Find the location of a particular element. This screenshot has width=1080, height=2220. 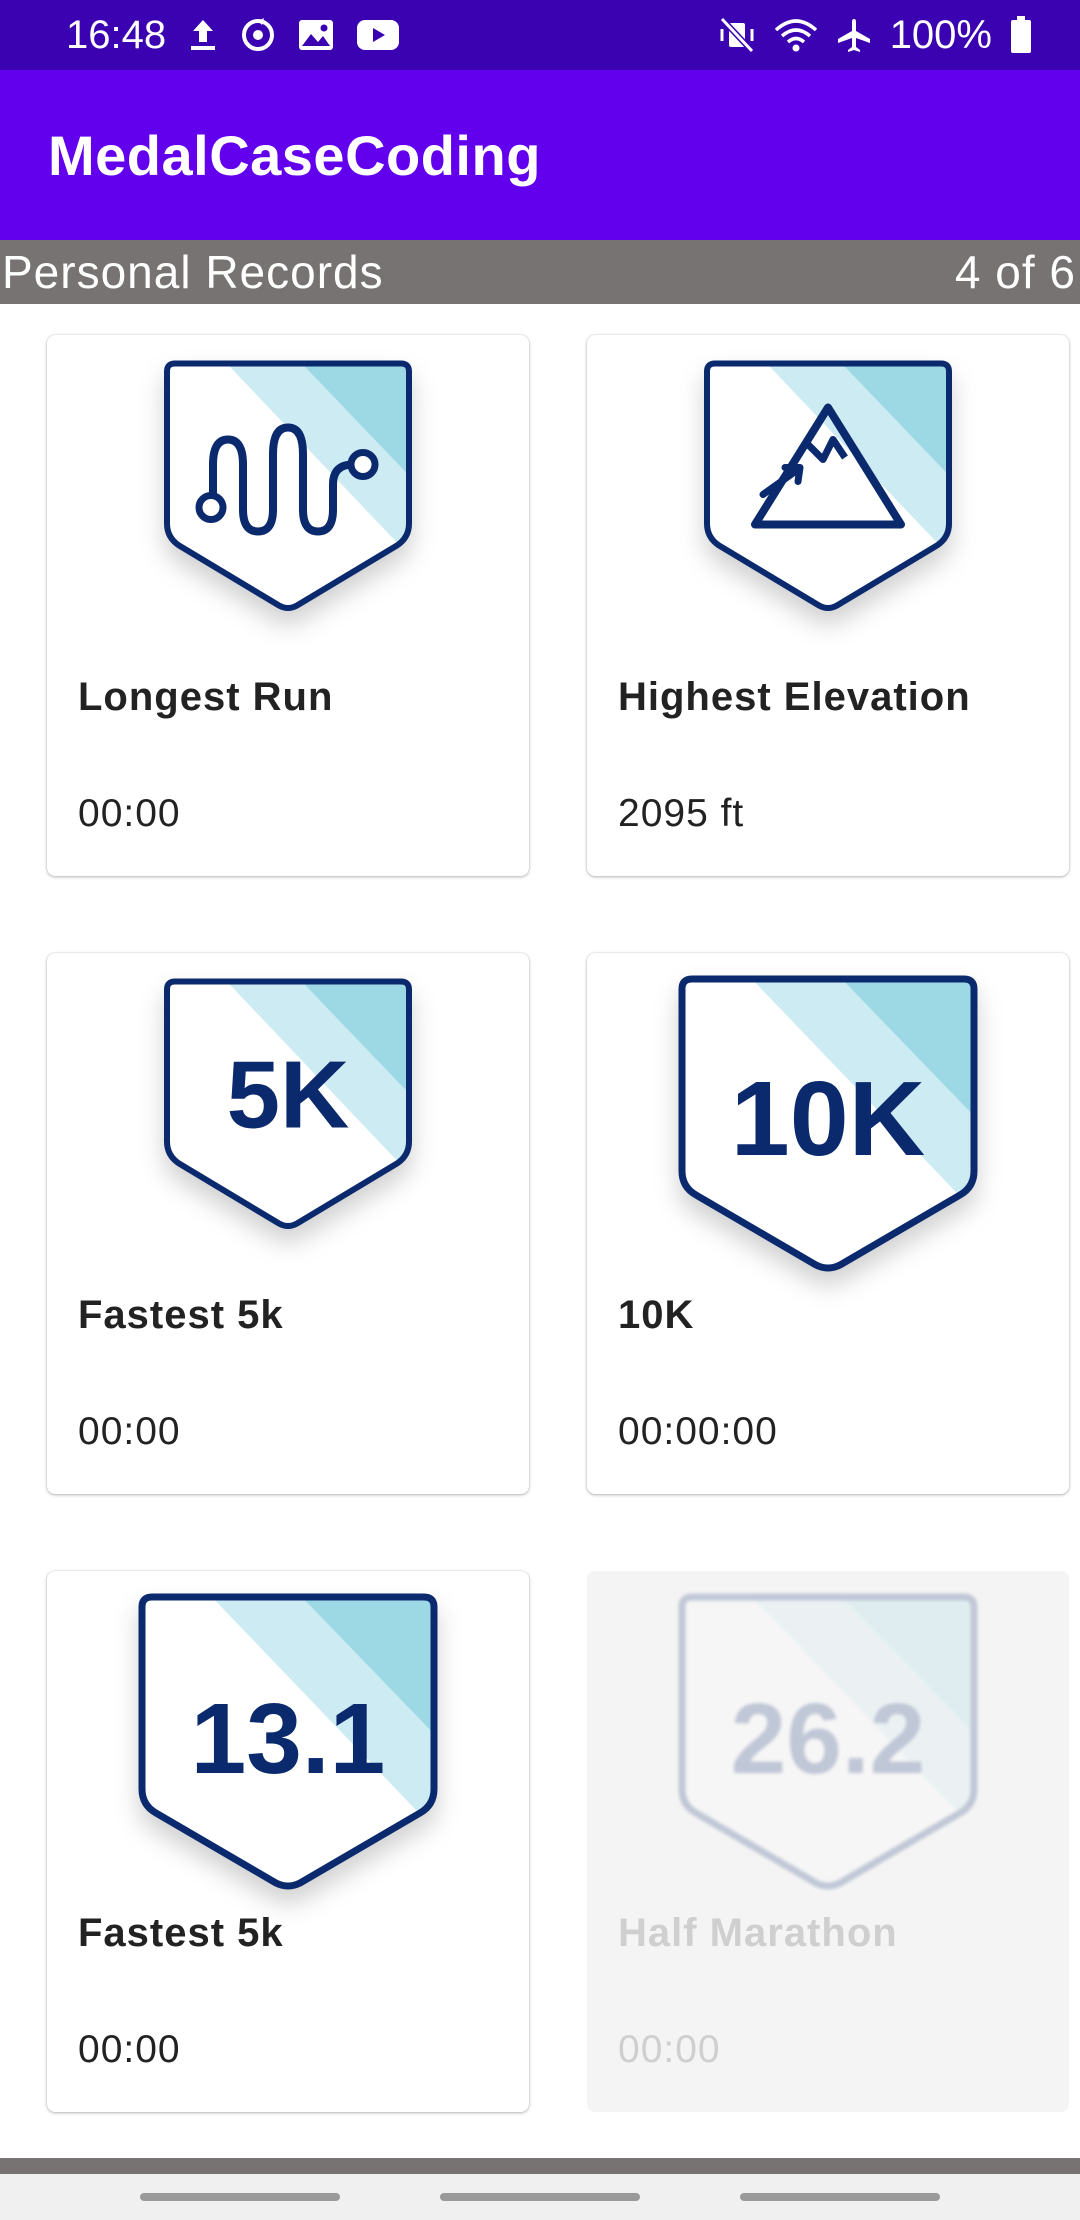

section-count: 4 of 6 is located at coordinates (1015, 272).